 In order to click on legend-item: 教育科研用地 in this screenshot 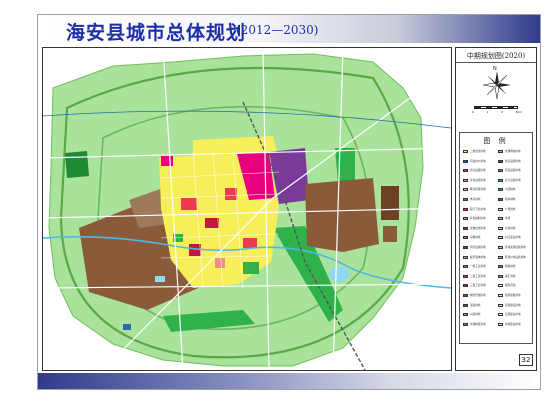, I will do `click(474, 189)`.